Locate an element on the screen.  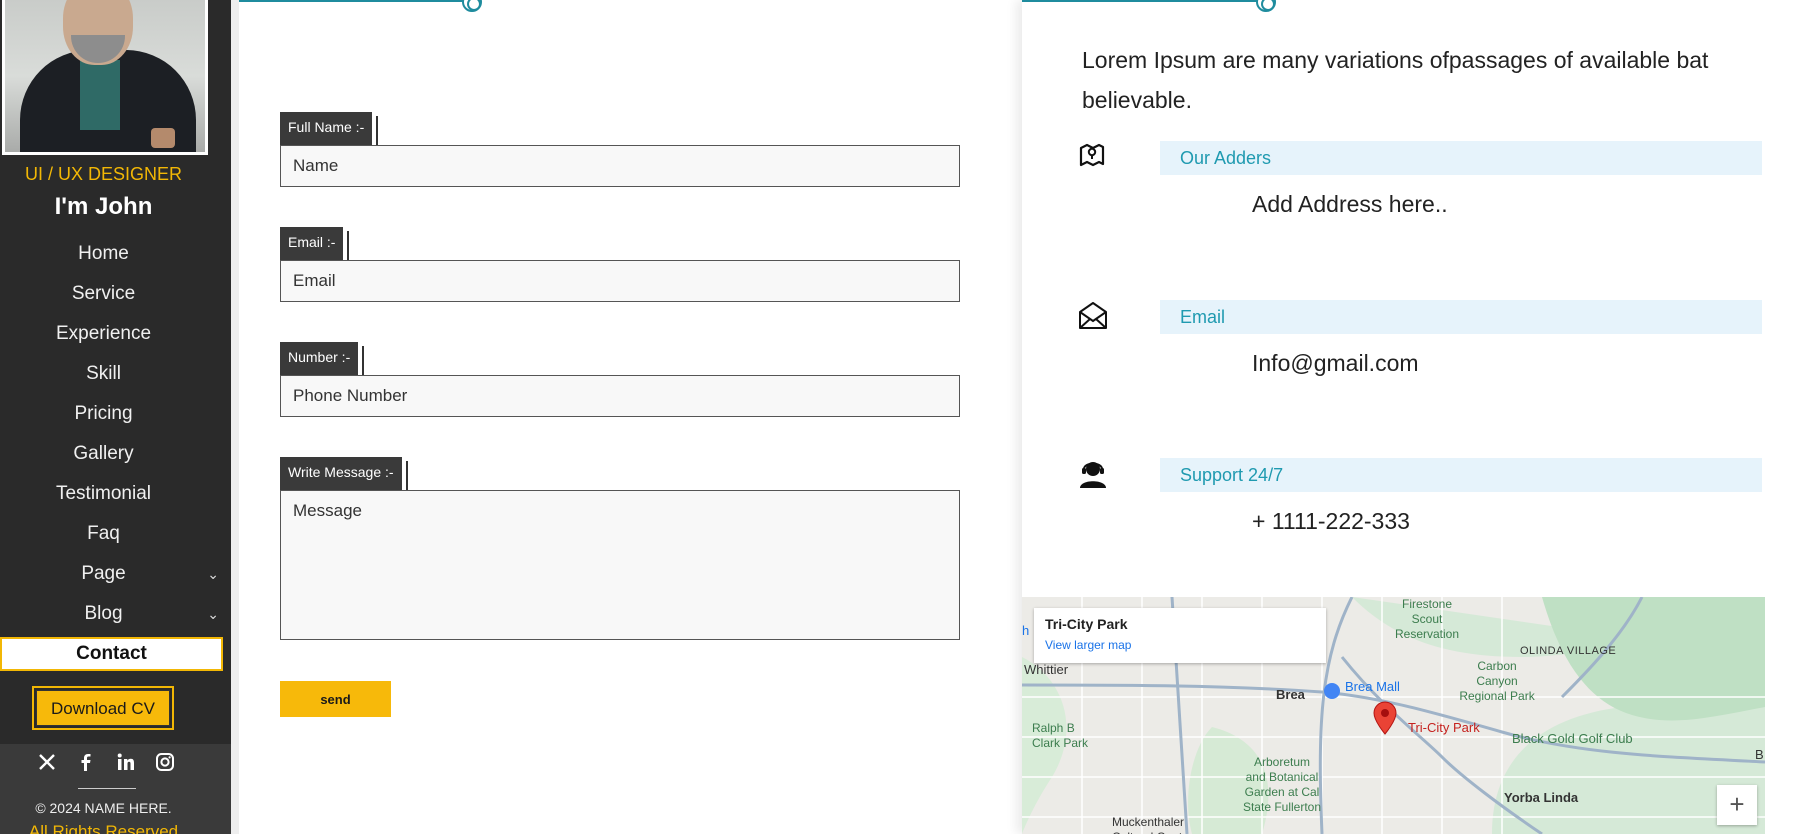
avatar is located at coordinates (105, 77).